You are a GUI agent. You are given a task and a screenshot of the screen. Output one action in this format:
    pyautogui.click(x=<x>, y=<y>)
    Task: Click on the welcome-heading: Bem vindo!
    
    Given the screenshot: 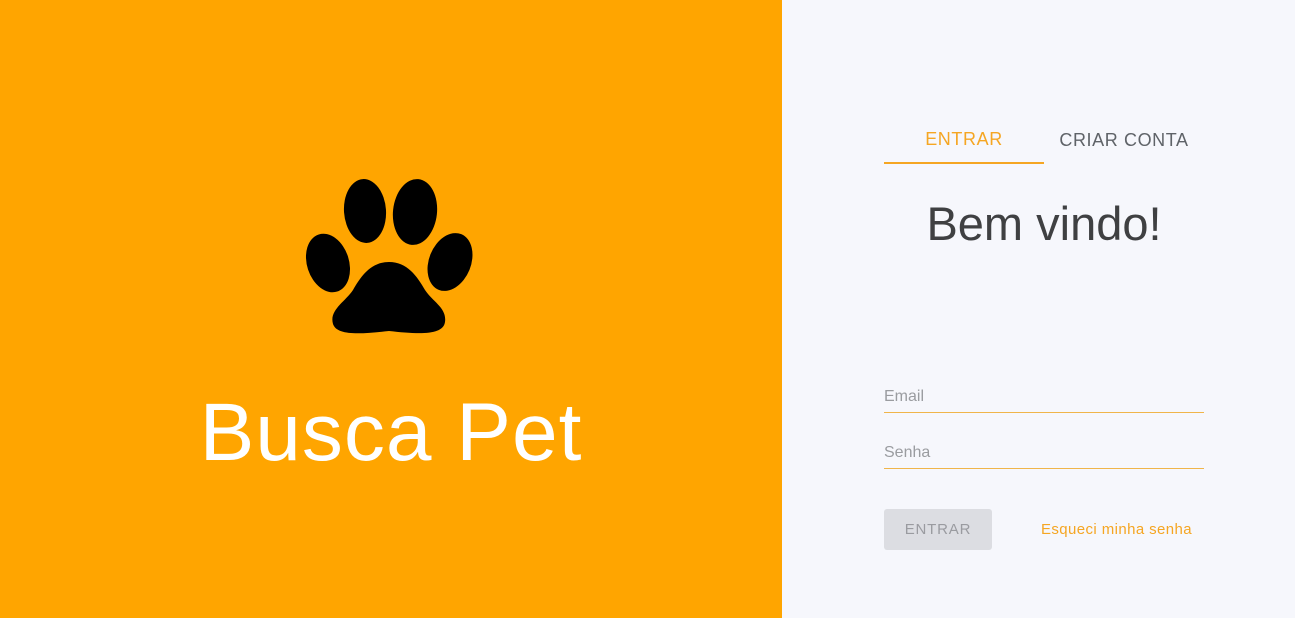 What is the action you would take?
    pyautogui.click(x=1044, y=223)
    